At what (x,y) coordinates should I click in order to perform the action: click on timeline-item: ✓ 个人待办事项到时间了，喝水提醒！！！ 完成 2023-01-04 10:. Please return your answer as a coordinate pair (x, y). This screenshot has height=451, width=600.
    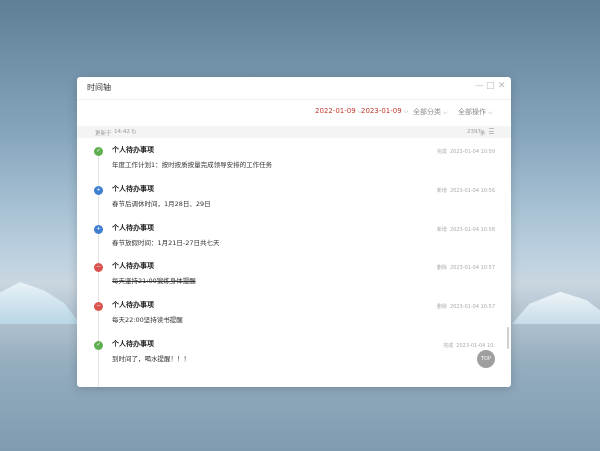
    Looking at the image, I should click on (294, 352).